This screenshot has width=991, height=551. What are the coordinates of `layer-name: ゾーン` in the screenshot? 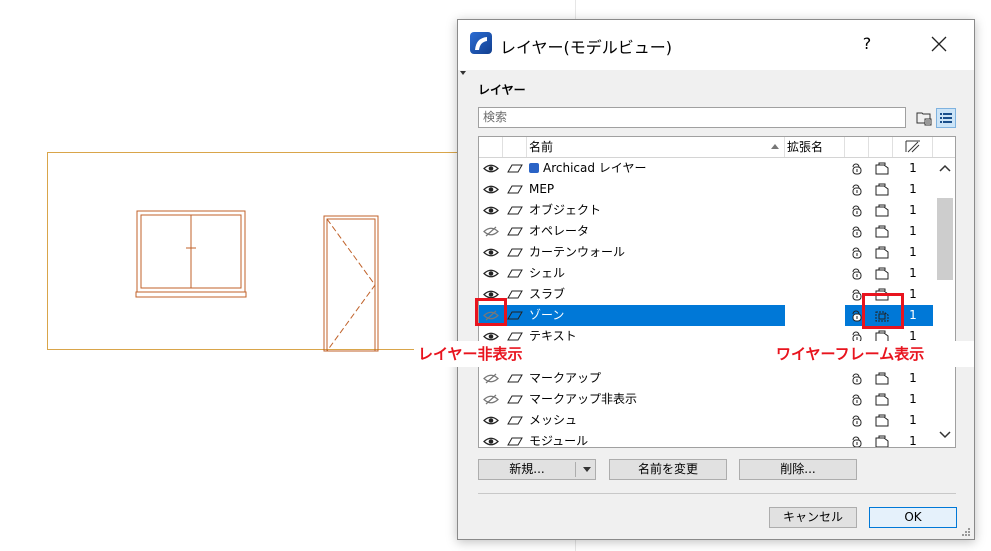 It's located at (656, 315).